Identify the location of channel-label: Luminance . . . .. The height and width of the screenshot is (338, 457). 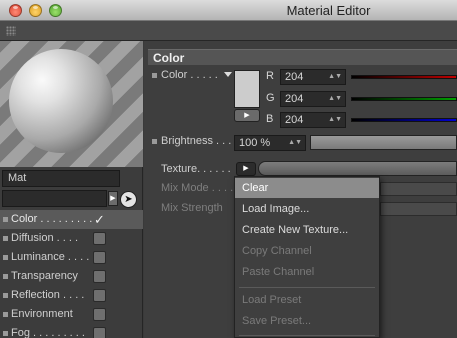
(50, 257).